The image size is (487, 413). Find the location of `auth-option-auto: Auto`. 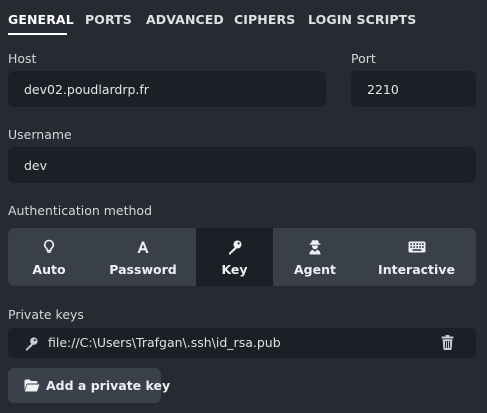

auth-option-auto: Auto is located at coordinates (49, 257).